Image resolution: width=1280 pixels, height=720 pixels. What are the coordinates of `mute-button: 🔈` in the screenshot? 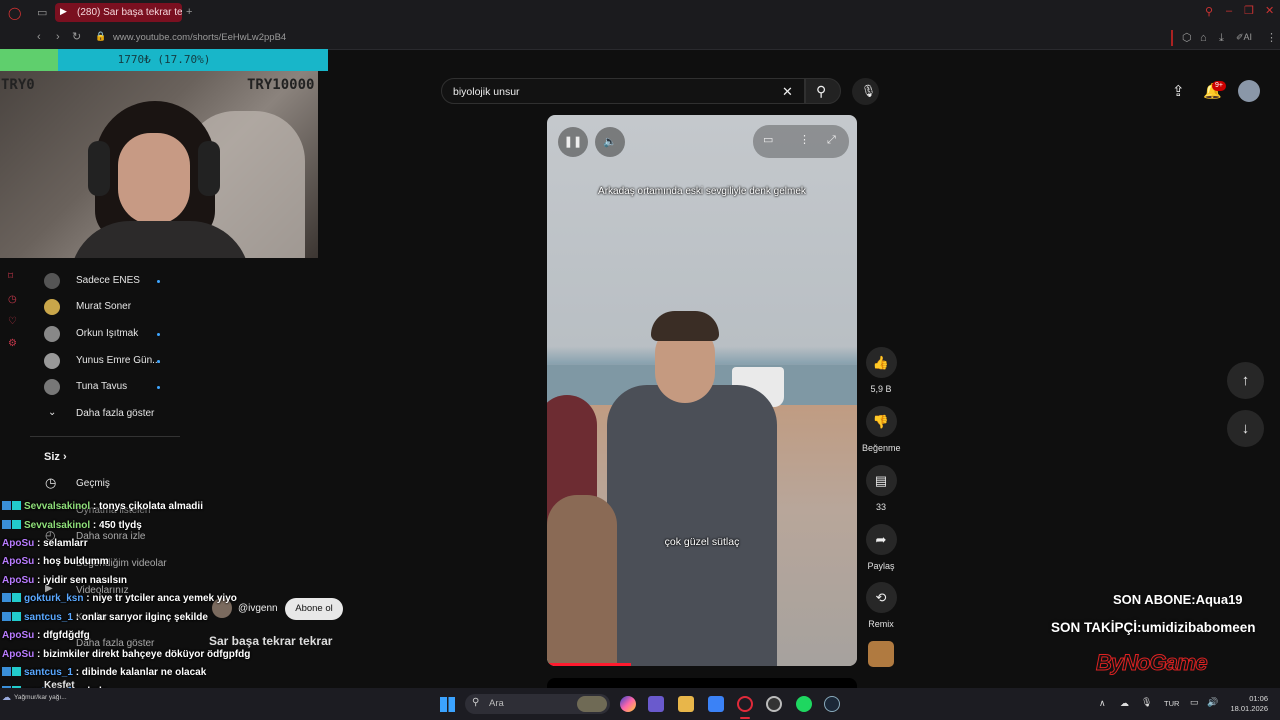 It's located at (610, 142).